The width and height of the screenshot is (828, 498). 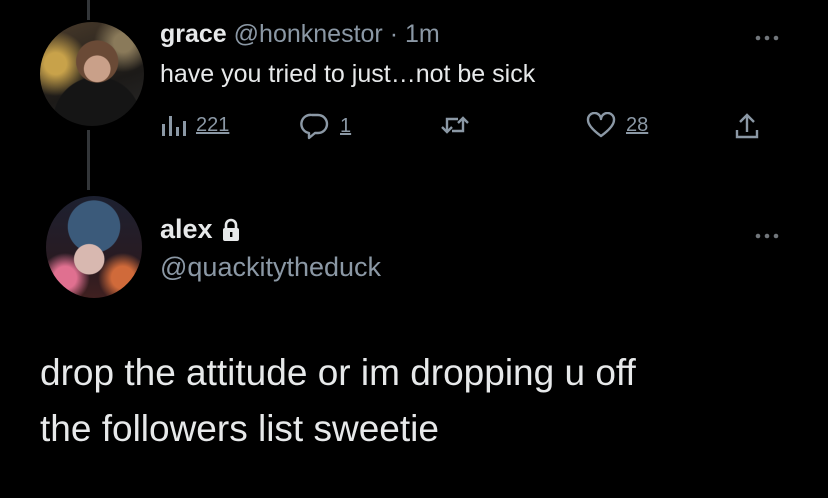 I want to click on main-author-name: alex, so click(x=186, y=229).